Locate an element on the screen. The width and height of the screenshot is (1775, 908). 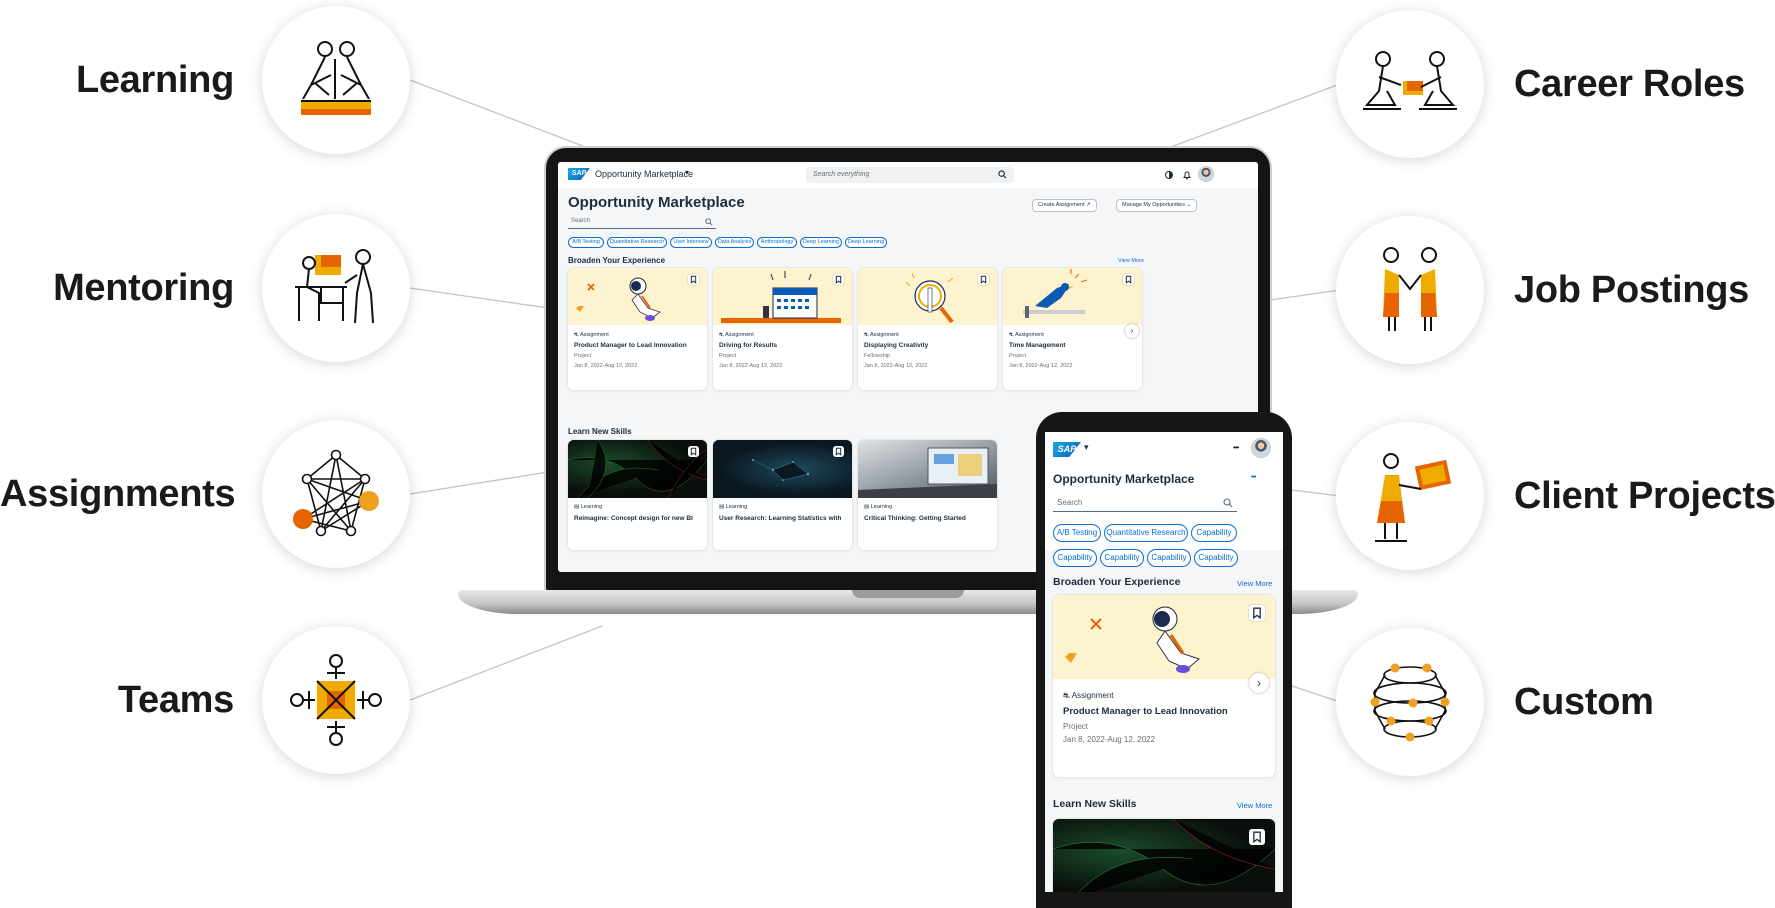
chip-data-analysis: Data Analysis is located at coordinates (734, 242).